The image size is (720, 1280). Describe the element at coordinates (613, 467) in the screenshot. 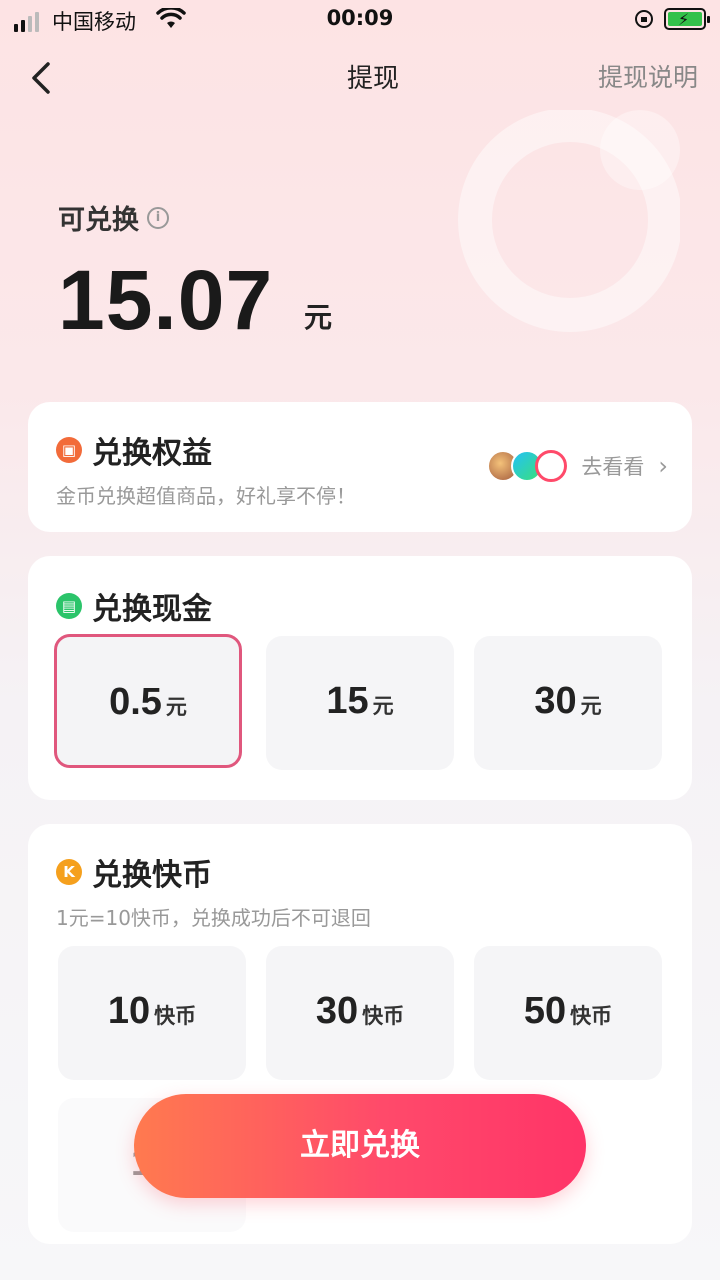

I see `benefits-link-text: 去看看` at that location.